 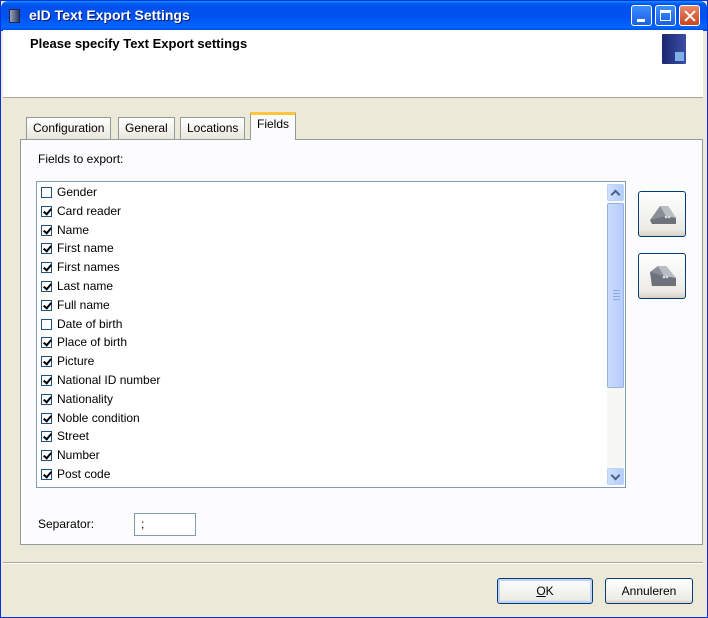 I want to click on scroll-down-button, so click(x=615, y=476).